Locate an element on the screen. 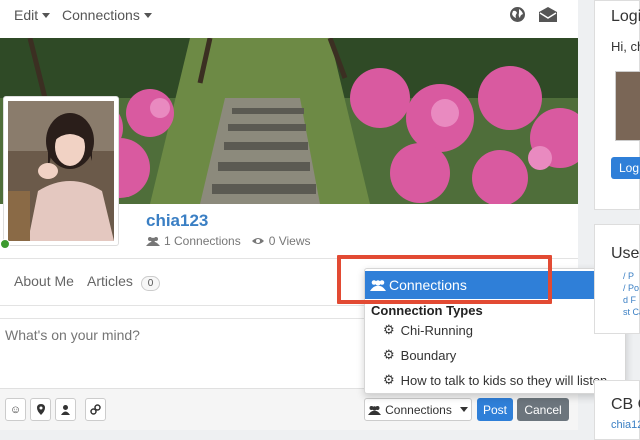  users-link: d F is located at coordinates (629, 300).